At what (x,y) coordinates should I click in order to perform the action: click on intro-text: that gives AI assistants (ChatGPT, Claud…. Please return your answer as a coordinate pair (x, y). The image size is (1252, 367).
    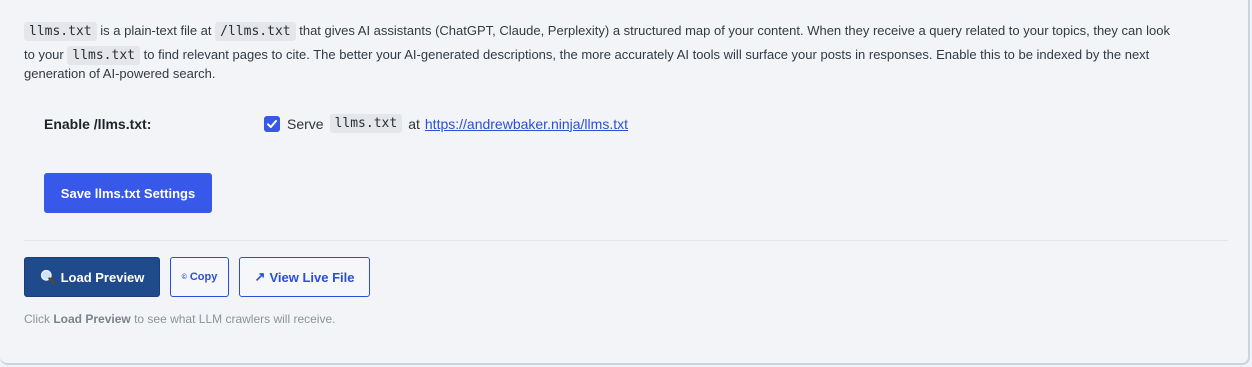
    Looking at the image, I should click on (734, 30).